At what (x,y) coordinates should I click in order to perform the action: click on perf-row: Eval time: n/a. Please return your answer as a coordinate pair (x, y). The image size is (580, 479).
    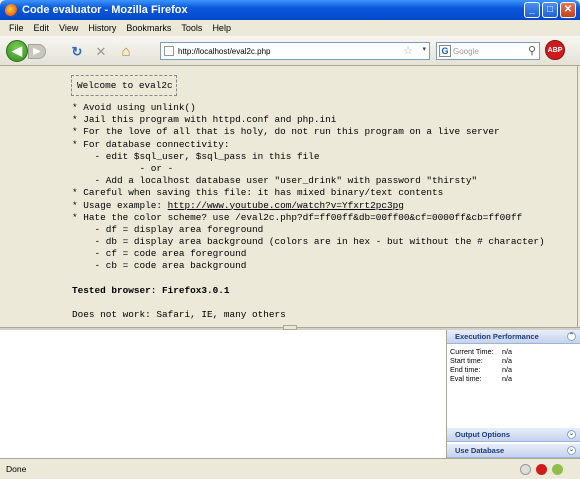
    Looking at the image, I should click on (515, 378).